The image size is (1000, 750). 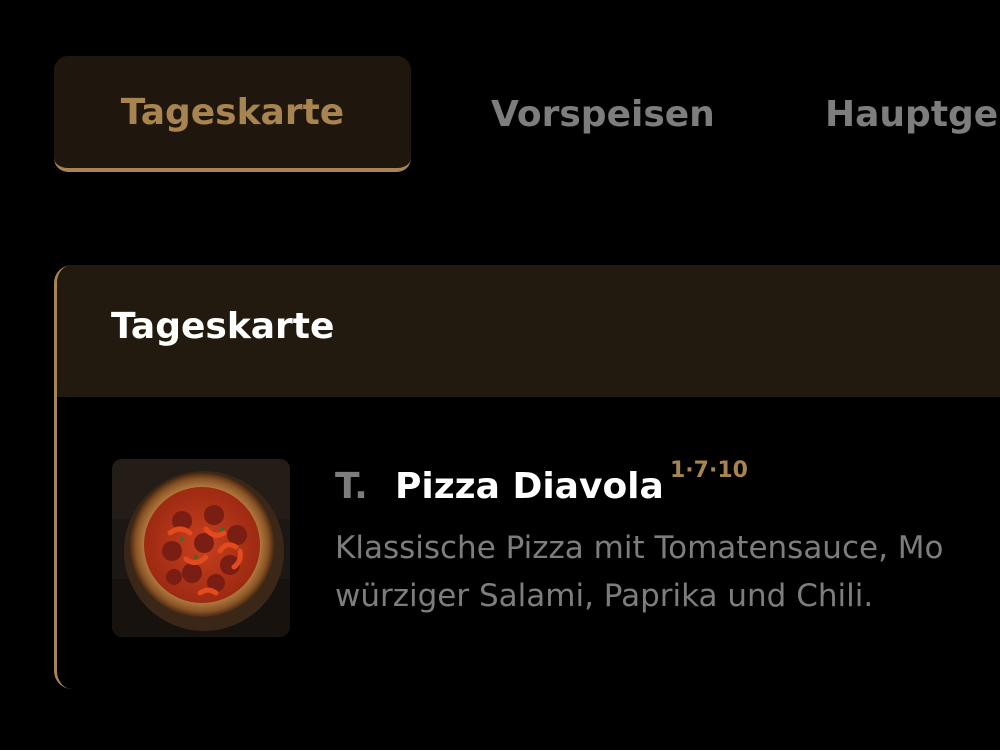 What do you see at coordinates (911, 114) in the screenshot?
I see `tab-hauptgerichte: Hauptge` at bounding box center [911, 114].